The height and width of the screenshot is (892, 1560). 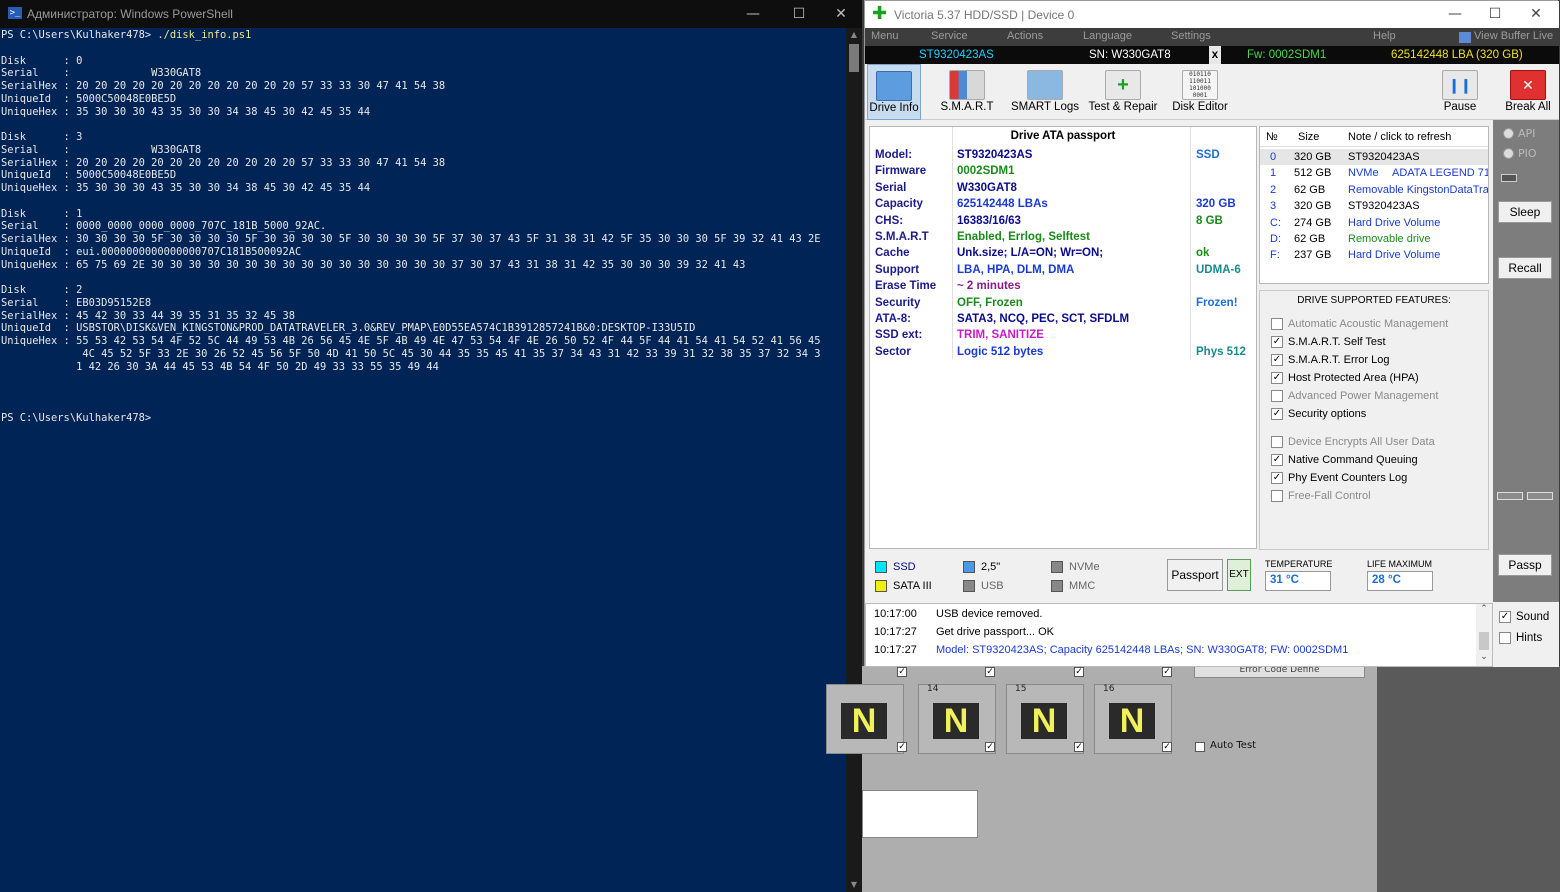 I want to click on drive-number: 2, so click(x=1273, y=189).